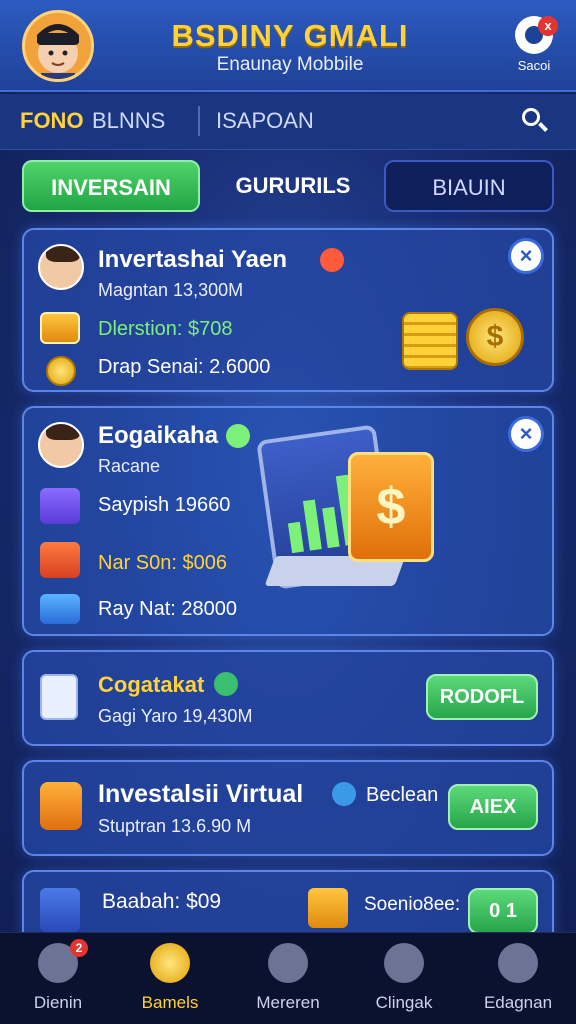 This screenshot has height=1024, width=576. Describe the element at coordinates (503, 911) in the screenshot. I see `action-button: 0 1` at that location.